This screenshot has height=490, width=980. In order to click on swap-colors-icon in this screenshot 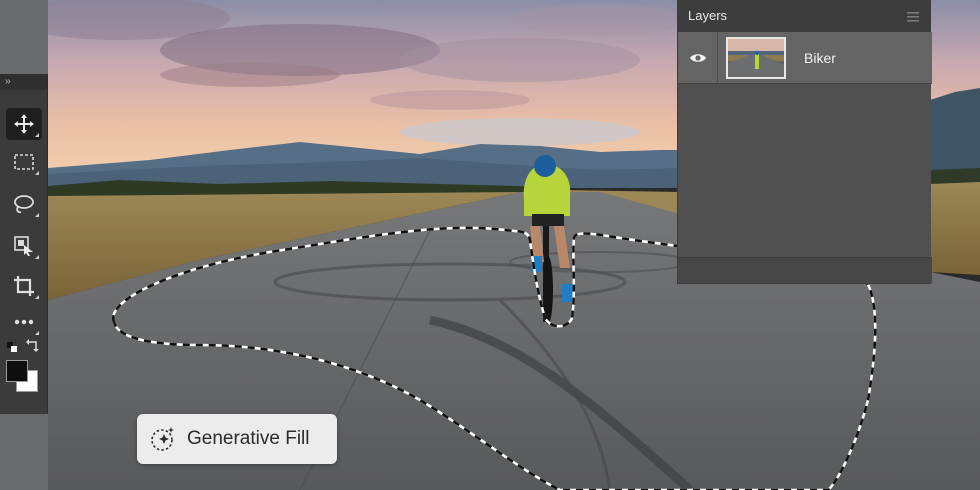, I will do `click(33, 345)`.